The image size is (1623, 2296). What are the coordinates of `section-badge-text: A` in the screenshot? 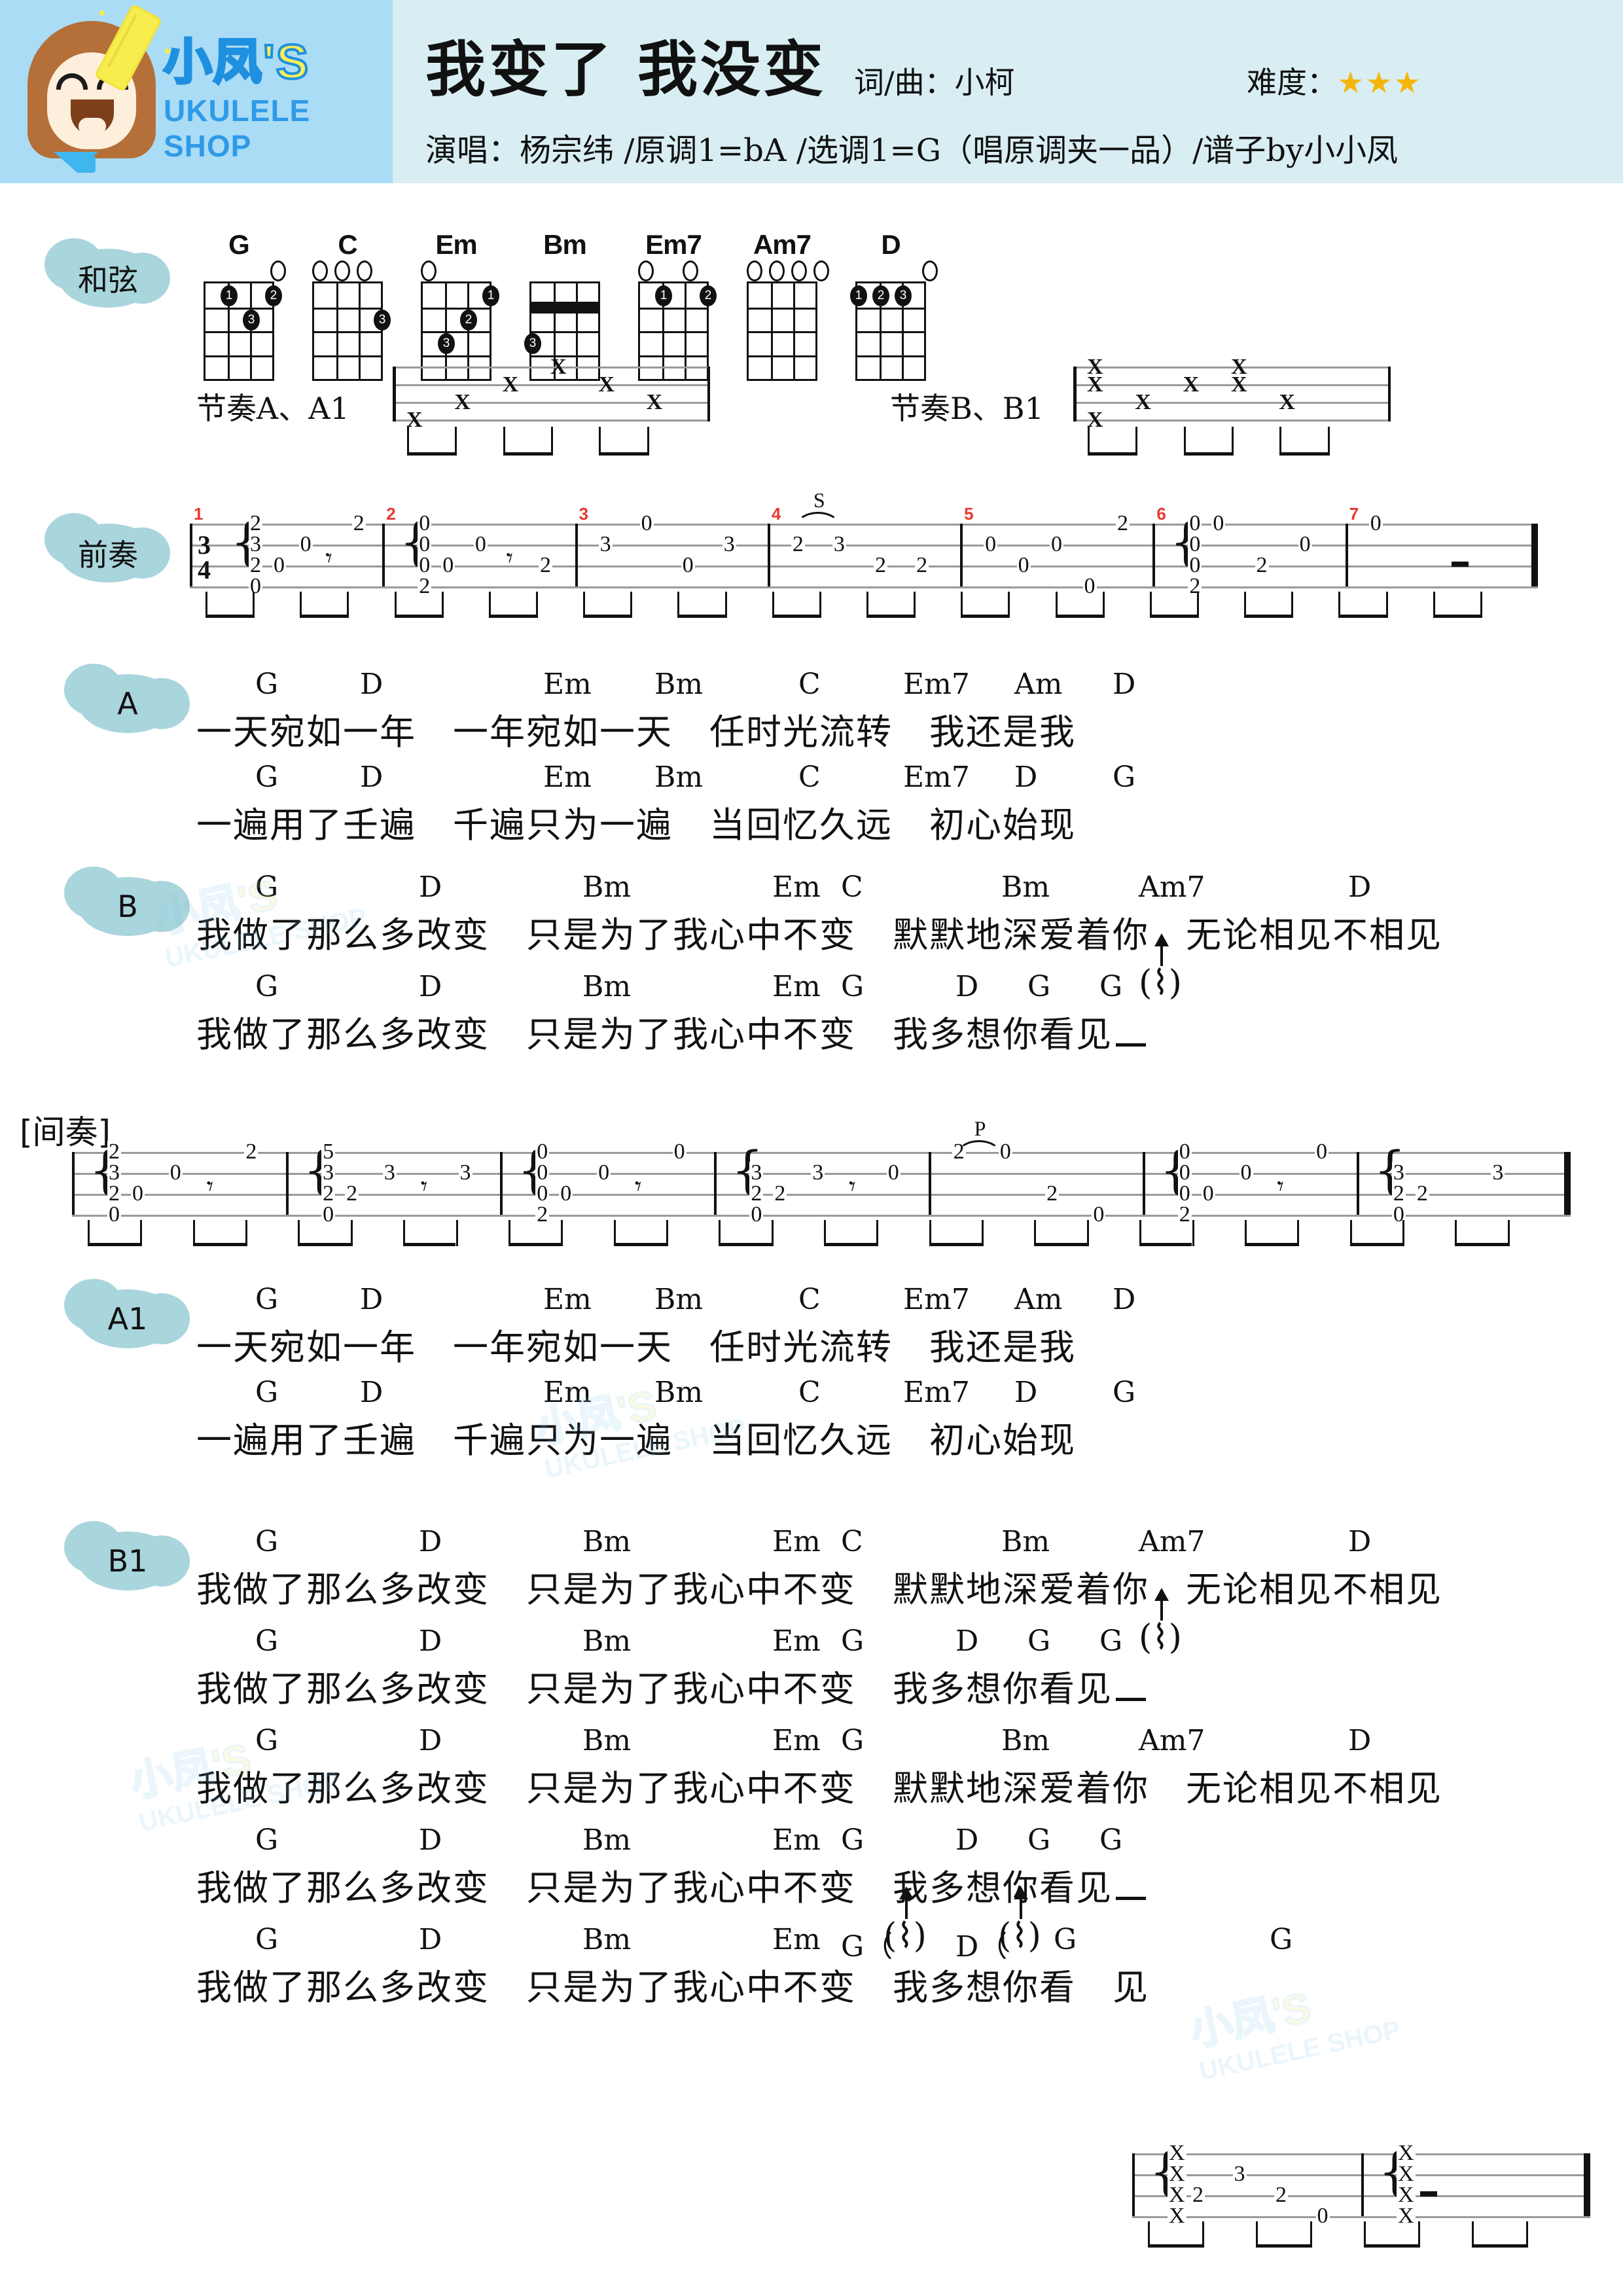 It's located at (127, 703).